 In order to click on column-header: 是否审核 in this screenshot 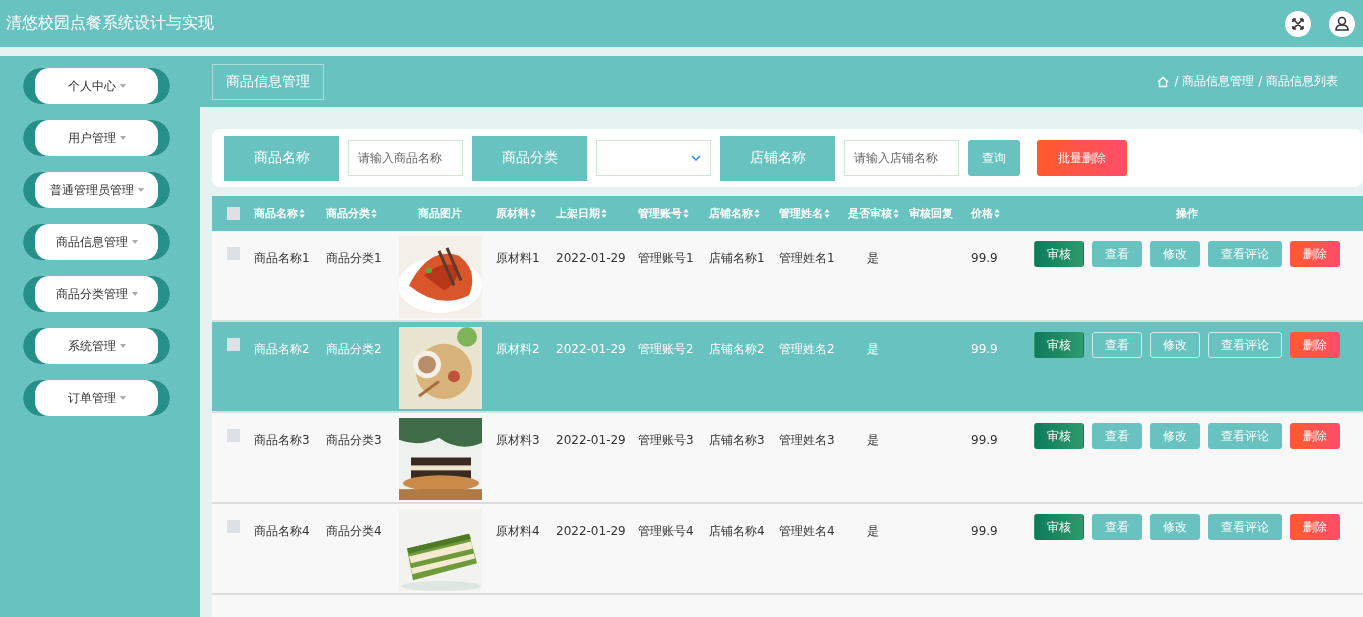, I will do `click(873, 213)`.